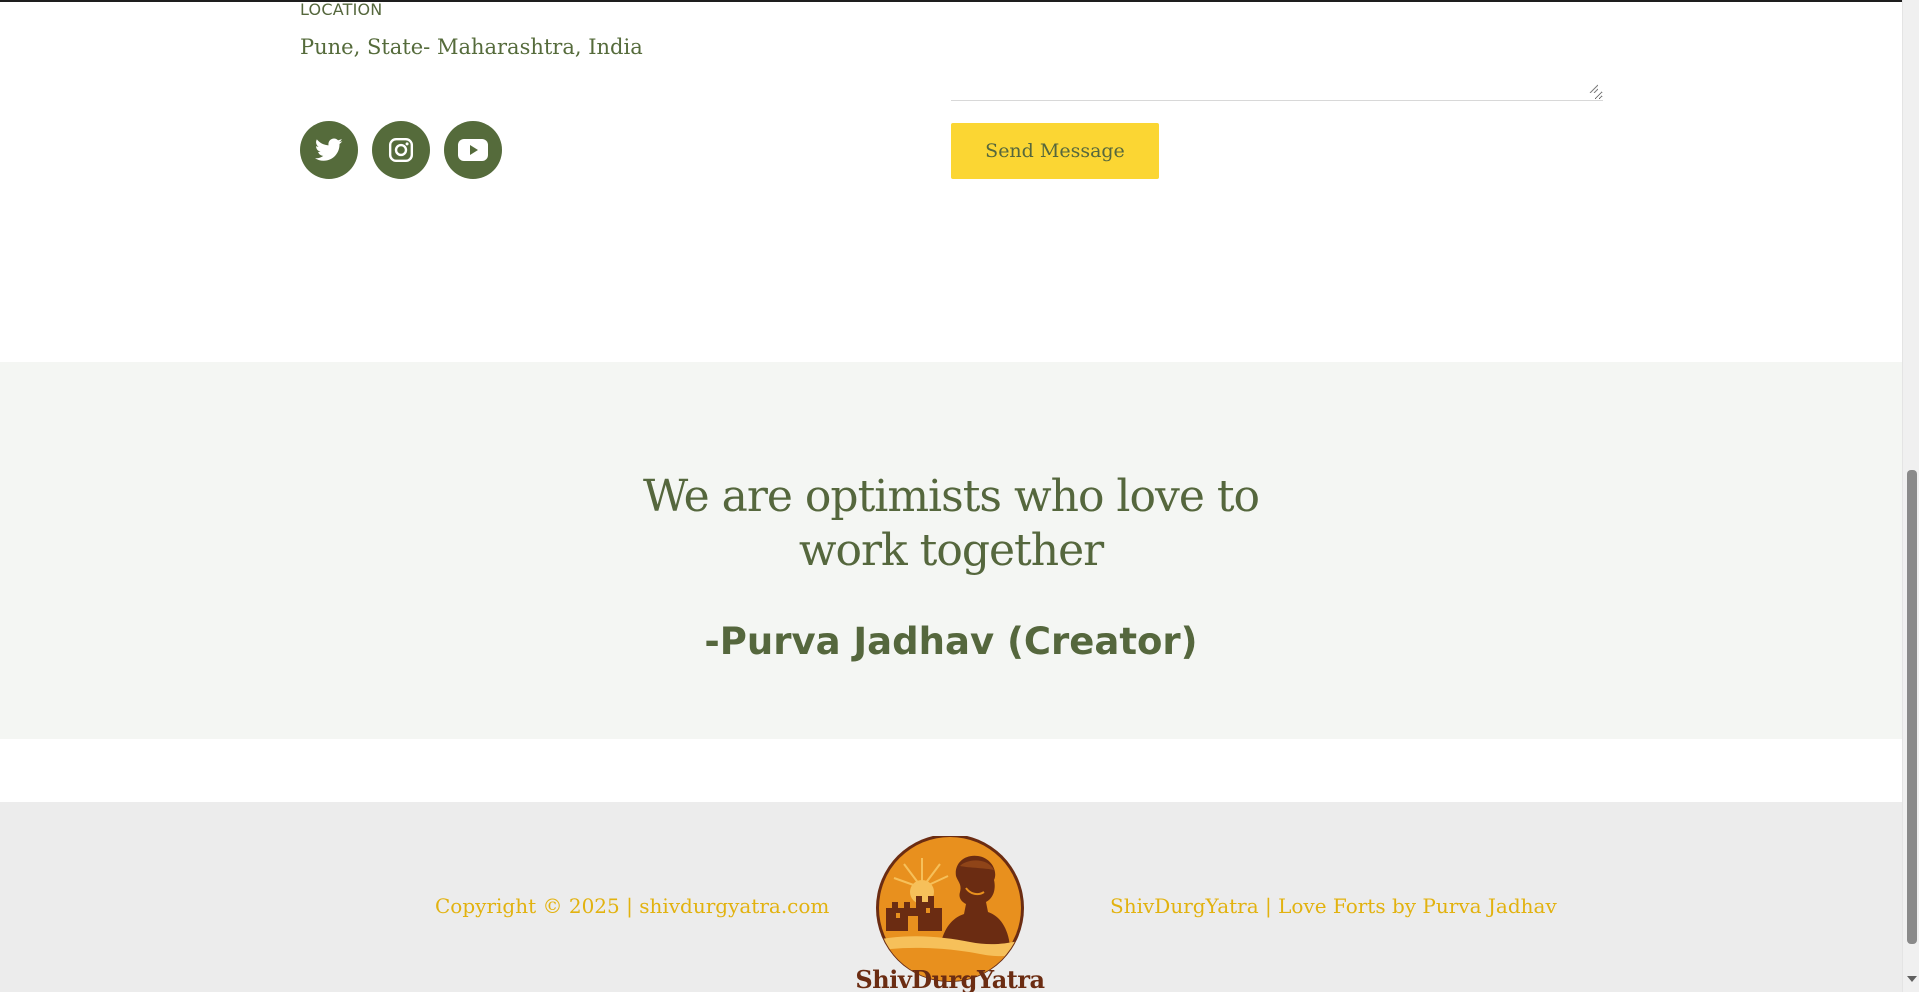 Image resolution: width=1919 pixels, height=992 pixels. I want to click on quote-line-2: work together, so click(951, 550).